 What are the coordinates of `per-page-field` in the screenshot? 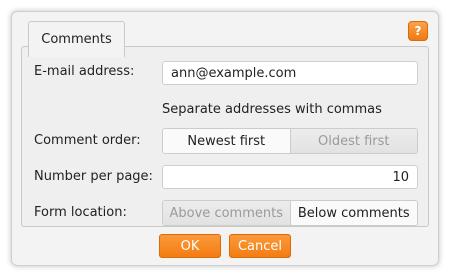 It's located at (290, 177).